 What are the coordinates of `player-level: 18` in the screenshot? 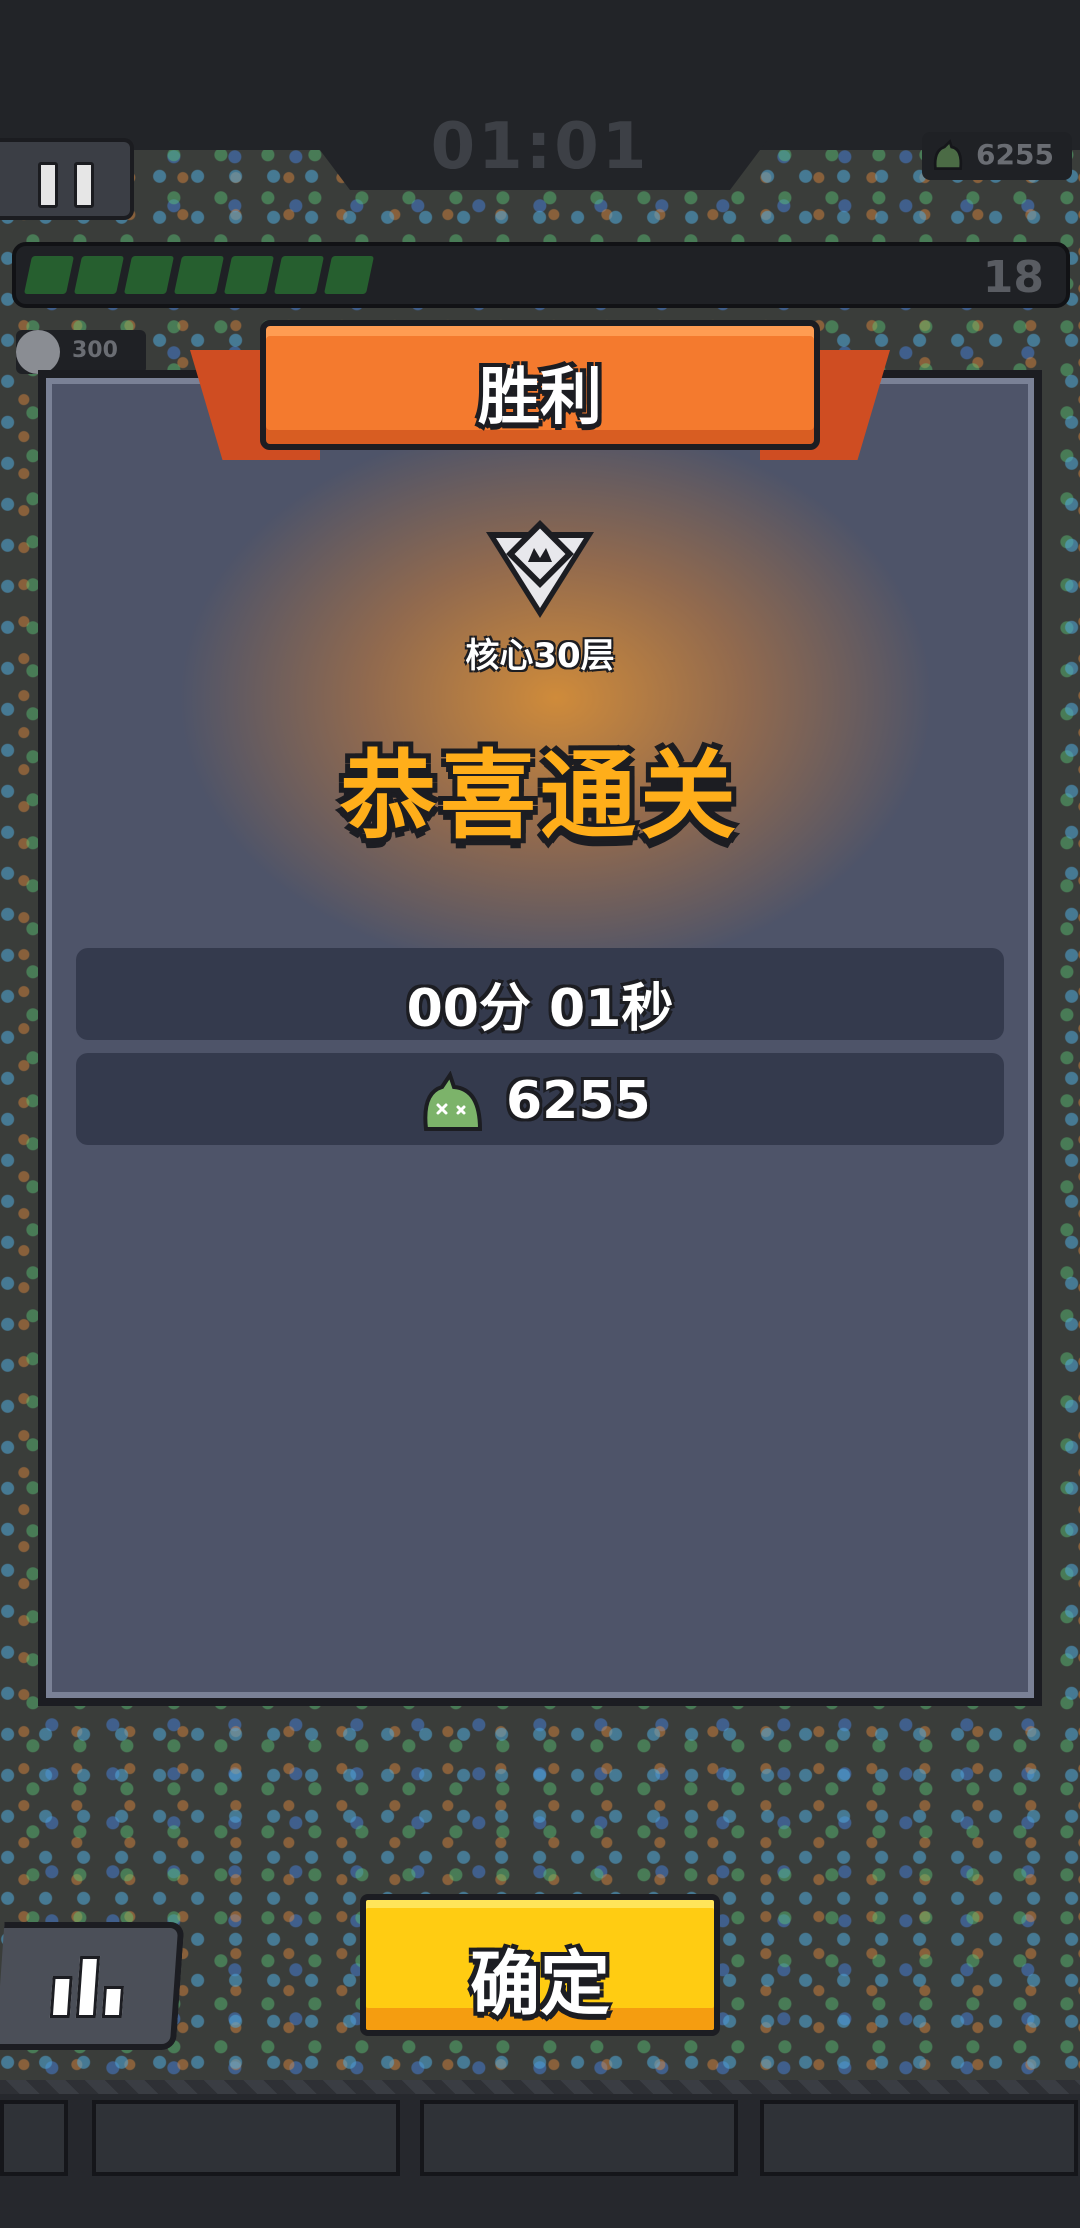 It's located at (1013, 277).